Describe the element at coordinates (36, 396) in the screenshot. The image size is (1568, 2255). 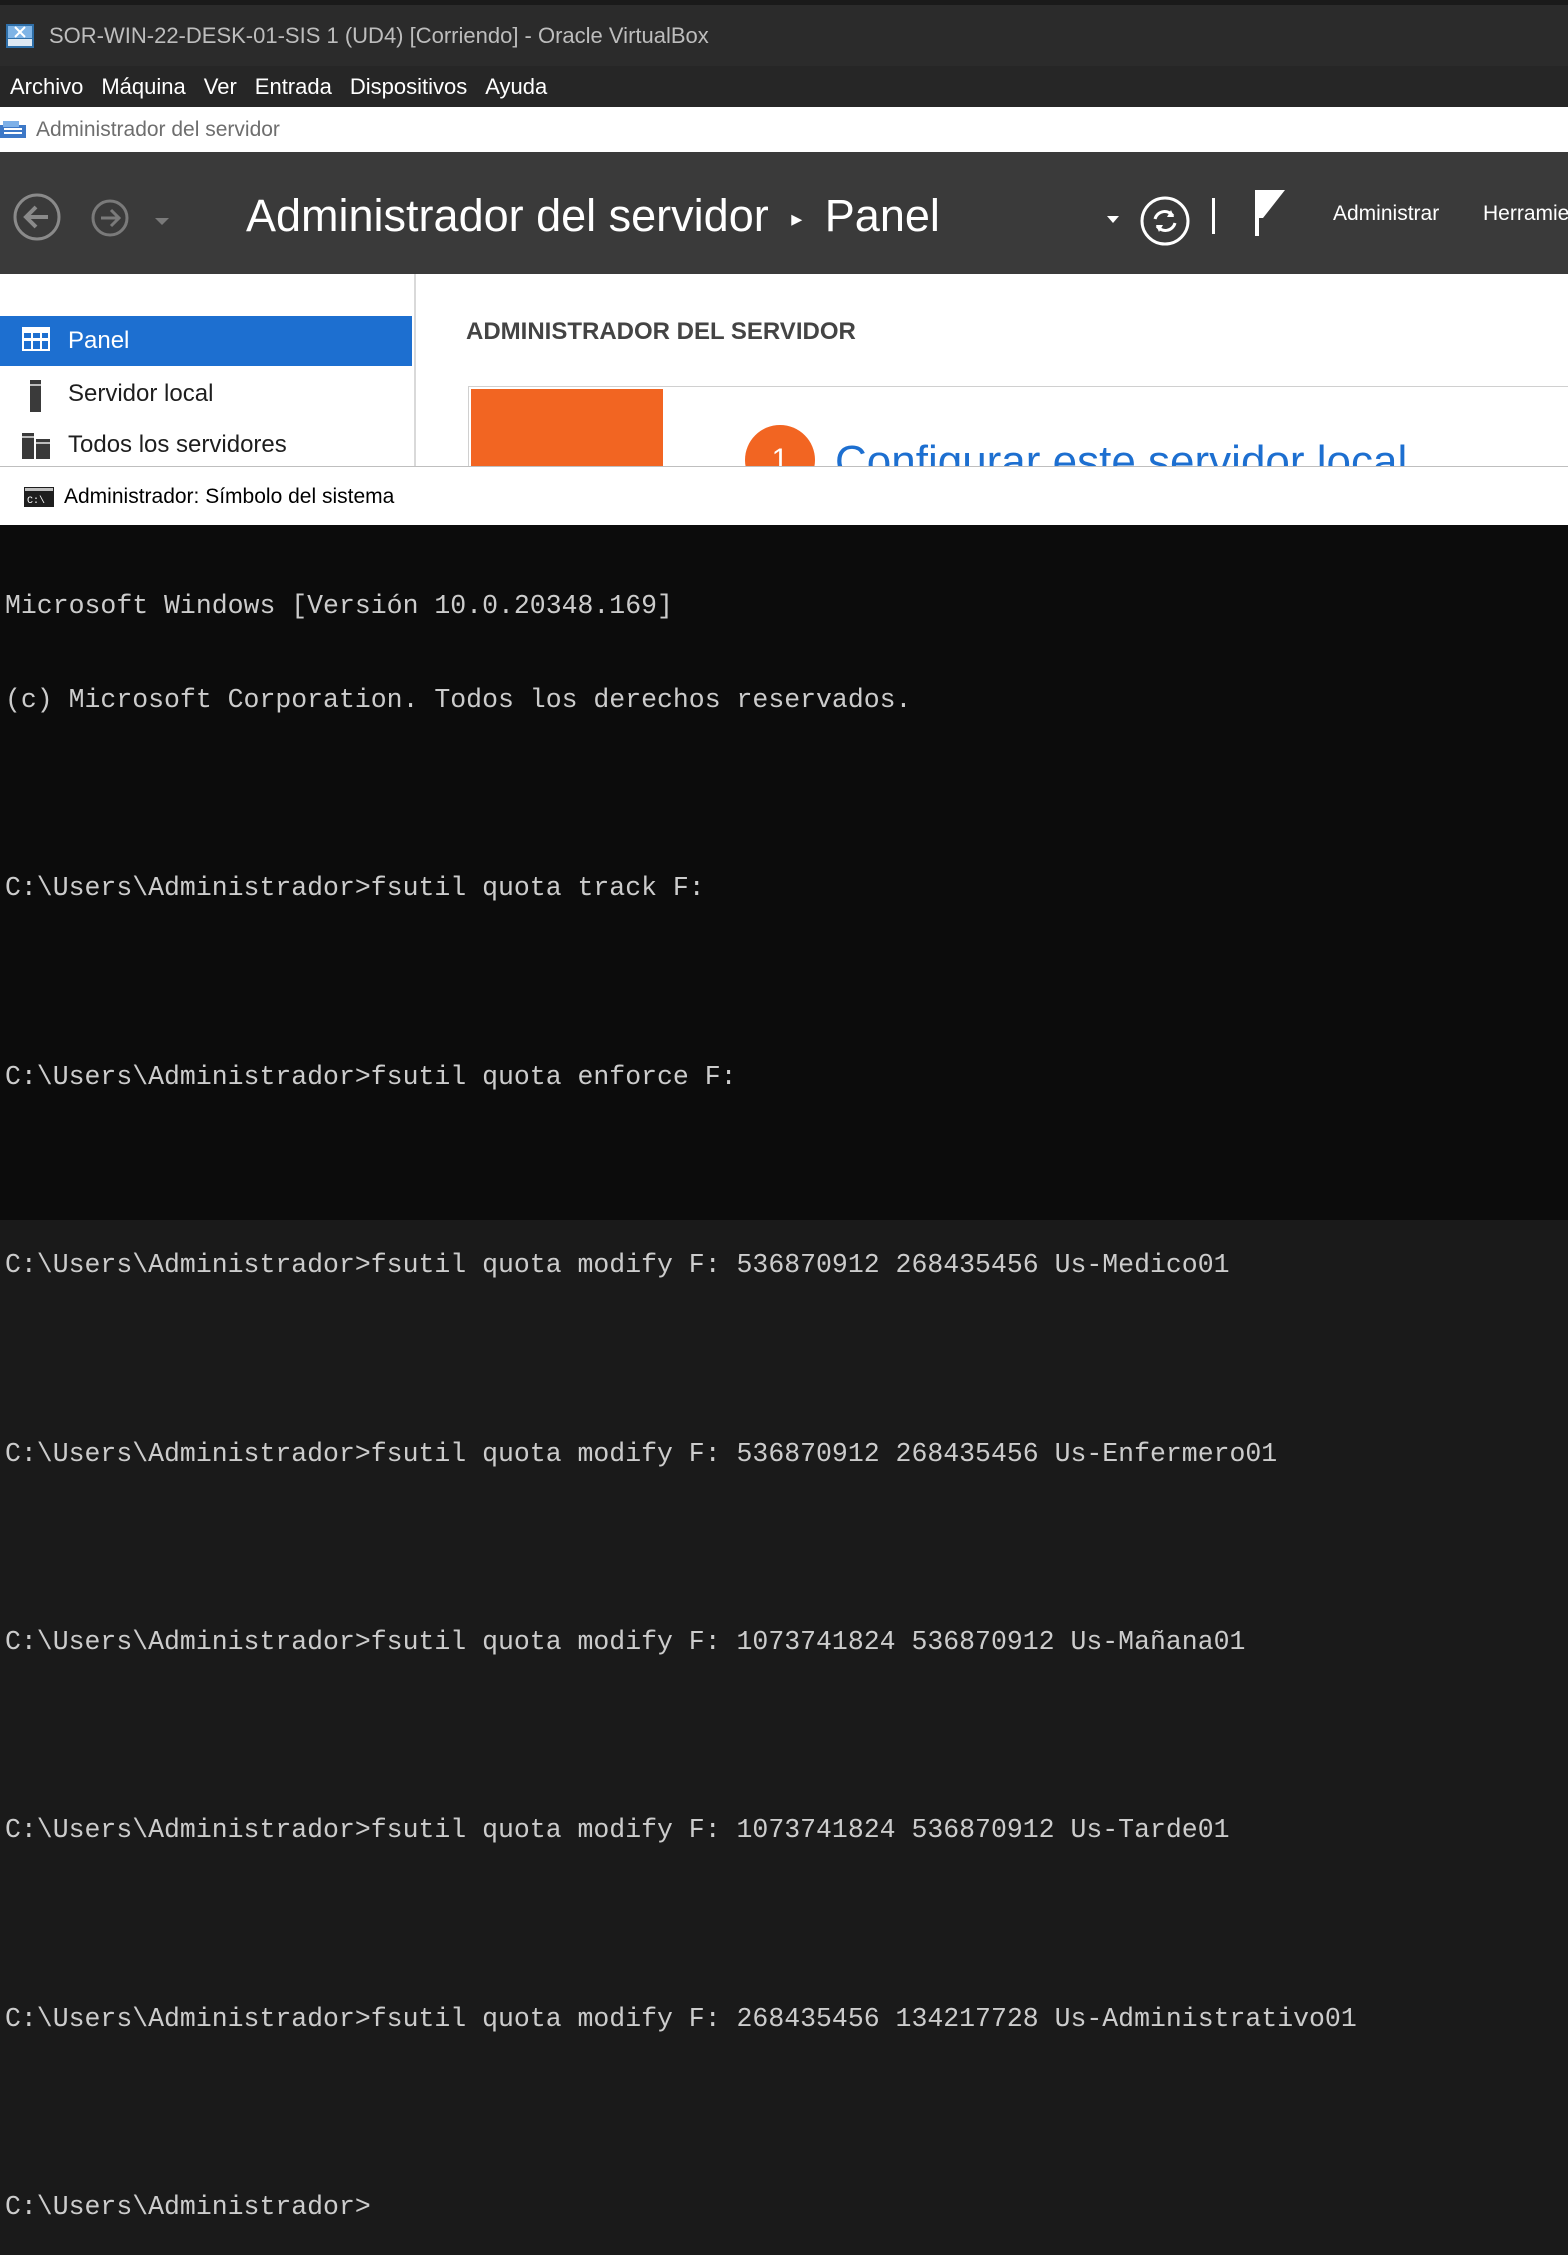
I see `server-icon` at that location.